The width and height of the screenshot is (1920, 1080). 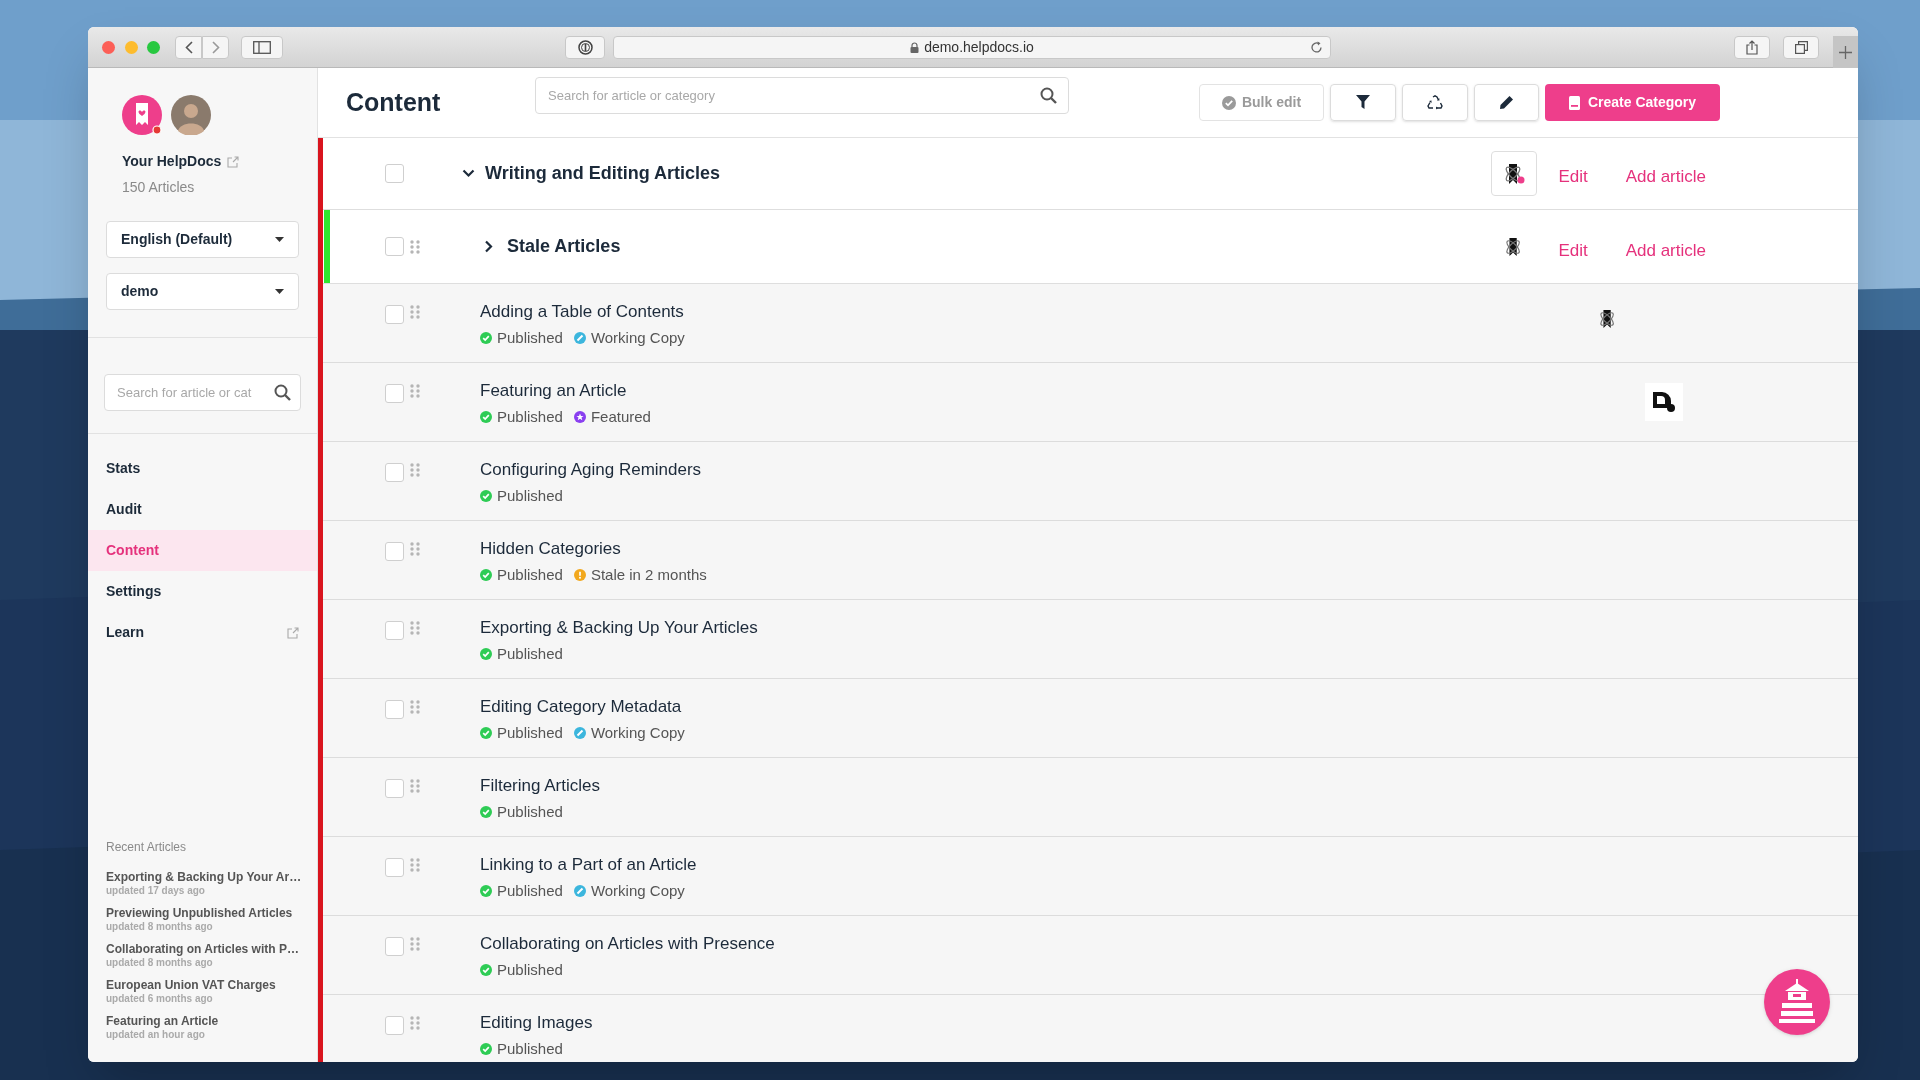 What do you see at coordinates (202, 509) in the screenshot?
I see `nav-item: Audit` at bounding box center [202, 509].